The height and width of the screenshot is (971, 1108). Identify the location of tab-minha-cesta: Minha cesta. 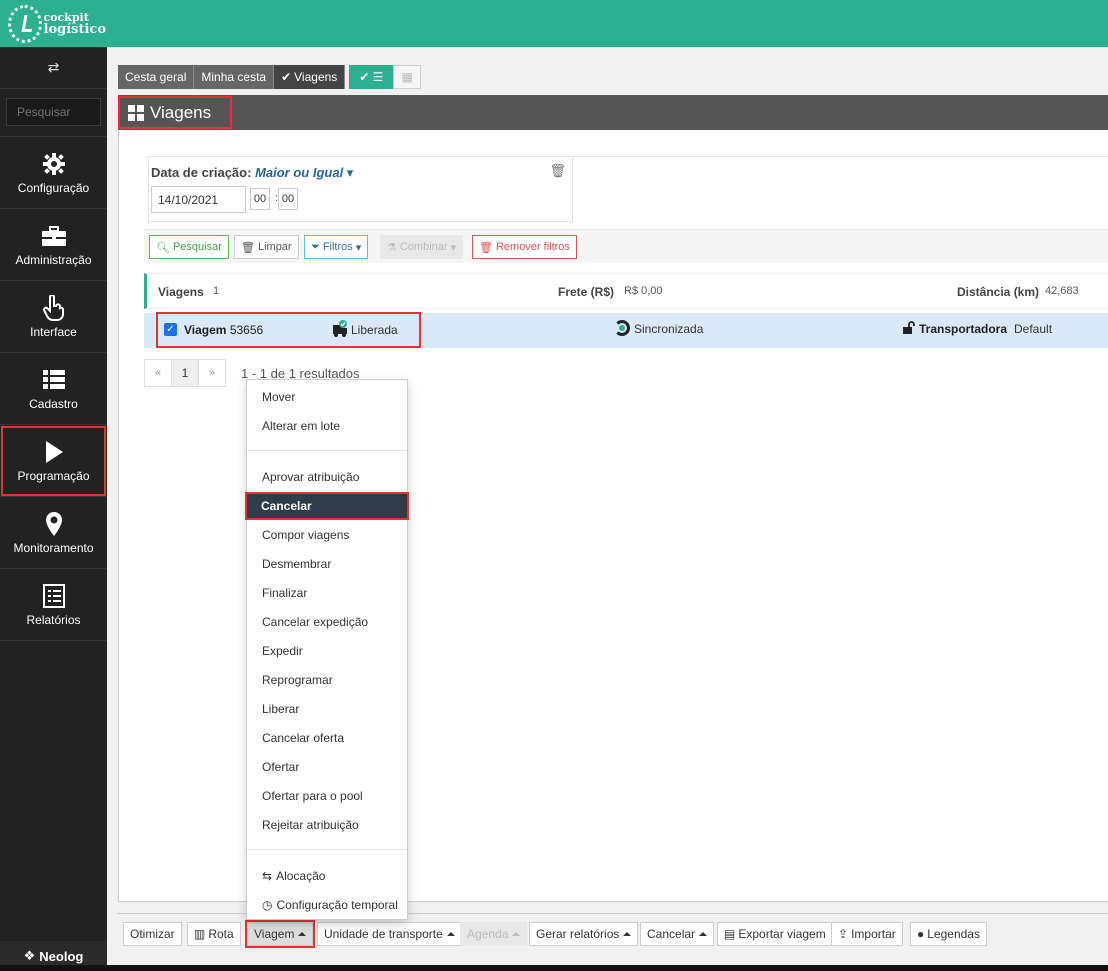
(234, 77).